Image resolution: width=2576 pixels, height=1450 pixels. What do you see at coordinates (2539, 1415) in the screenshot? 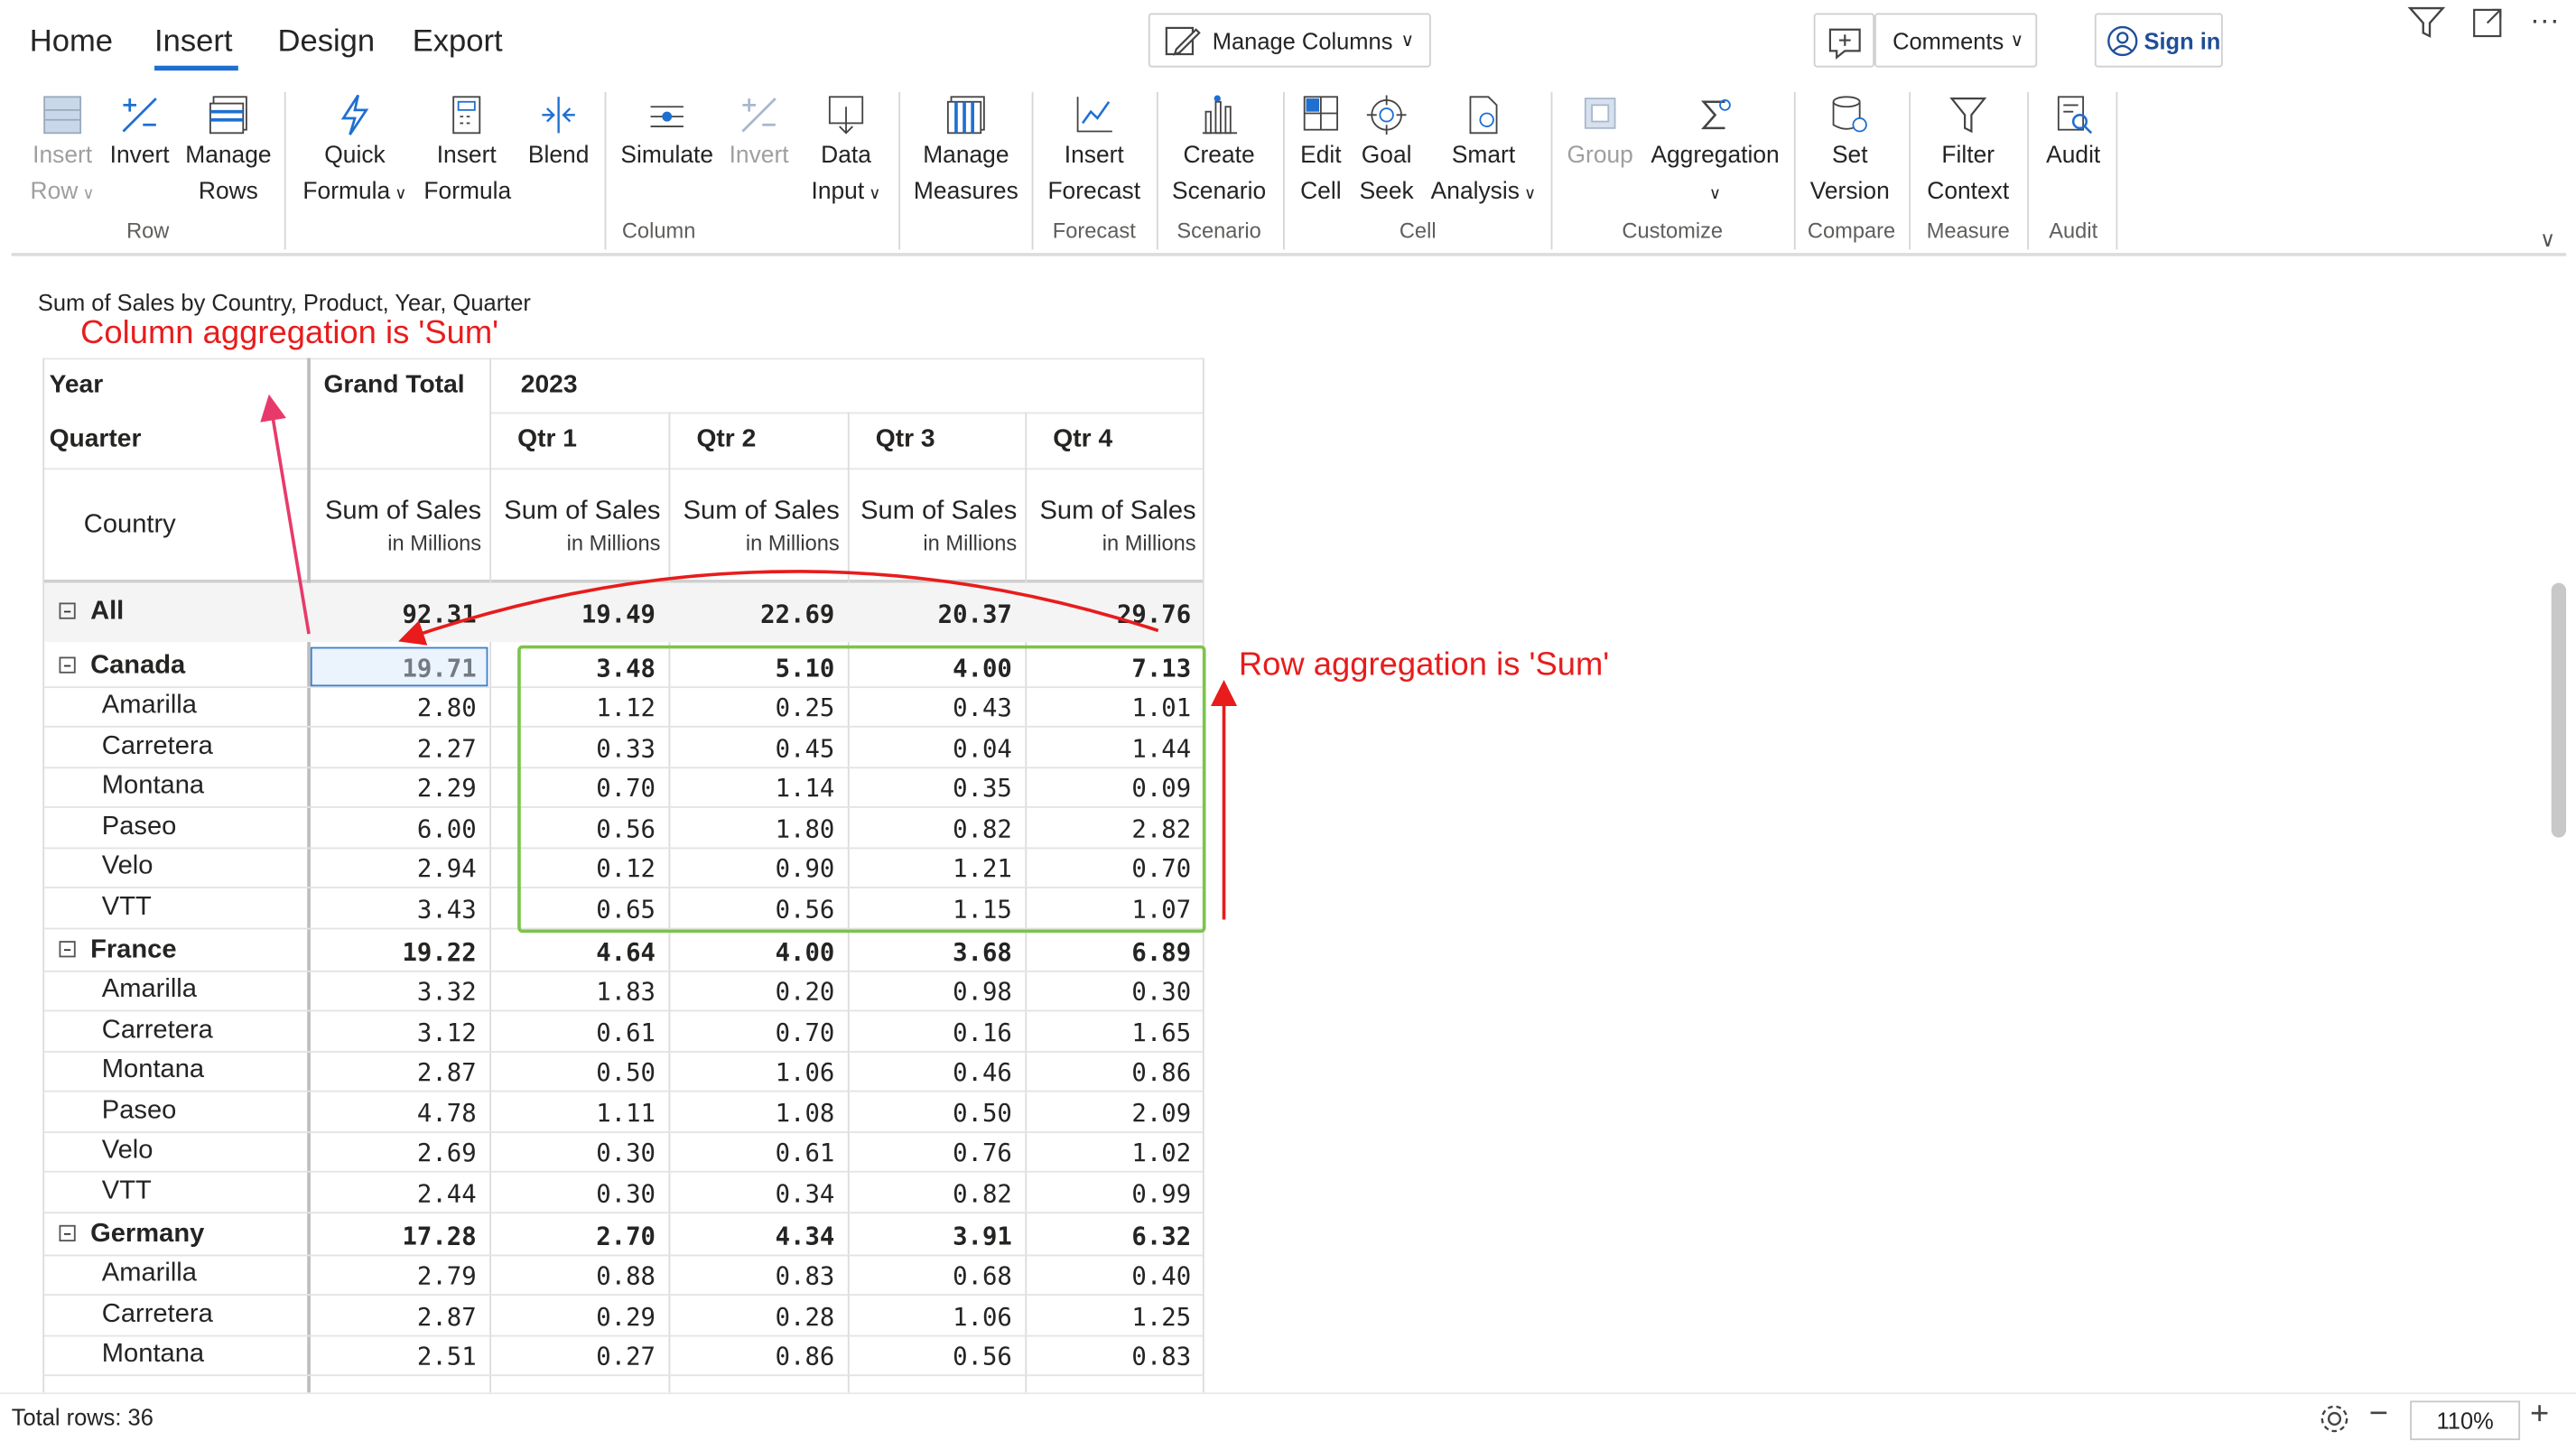
I see `zoom-in-button: +` at bounding box center [2539, 1415].